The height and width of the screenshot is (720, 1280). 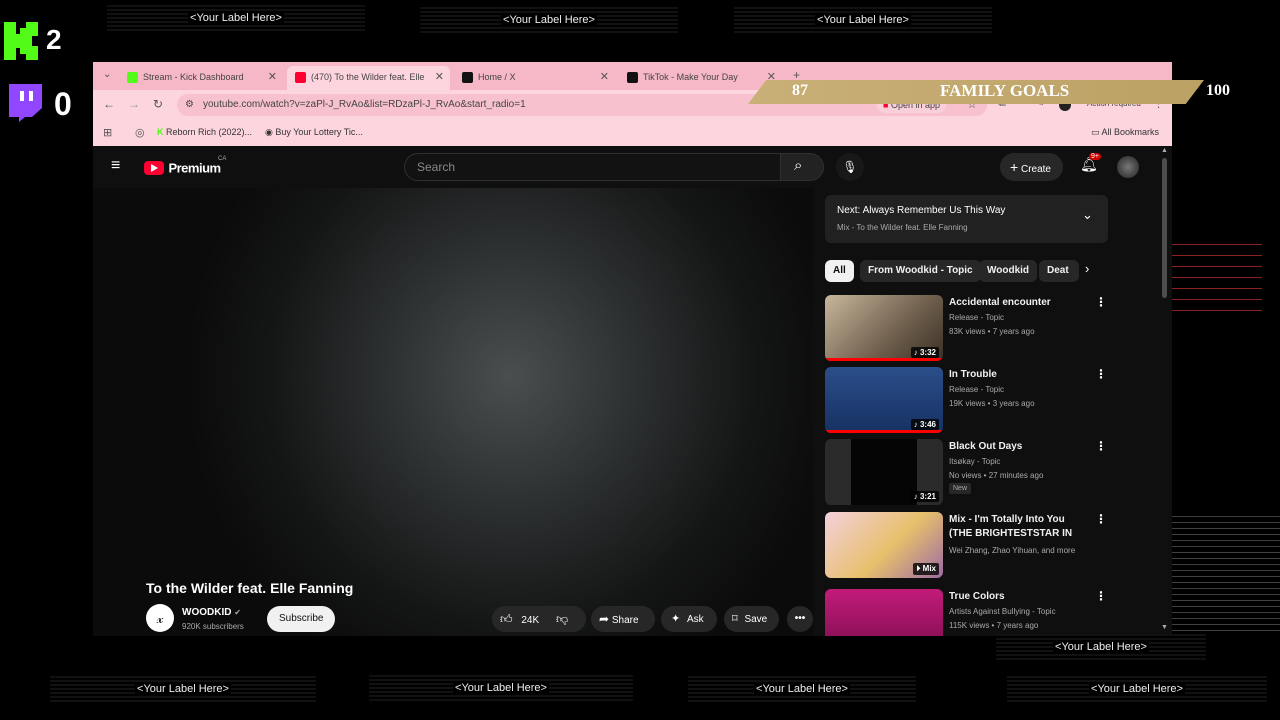 What do you see at coordinates (301, 619) in the screenshot?
I see `subscribe-button: Subscribe` at bounding box center [301, 619].